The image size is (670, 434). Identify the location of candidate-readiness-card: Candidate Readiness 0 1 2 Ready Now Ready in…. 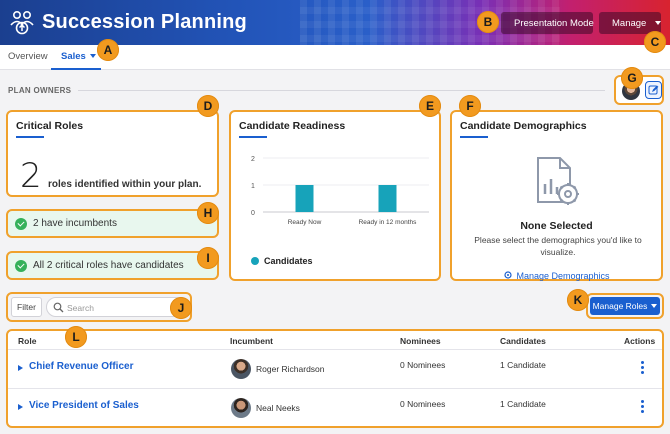
(335, 195).